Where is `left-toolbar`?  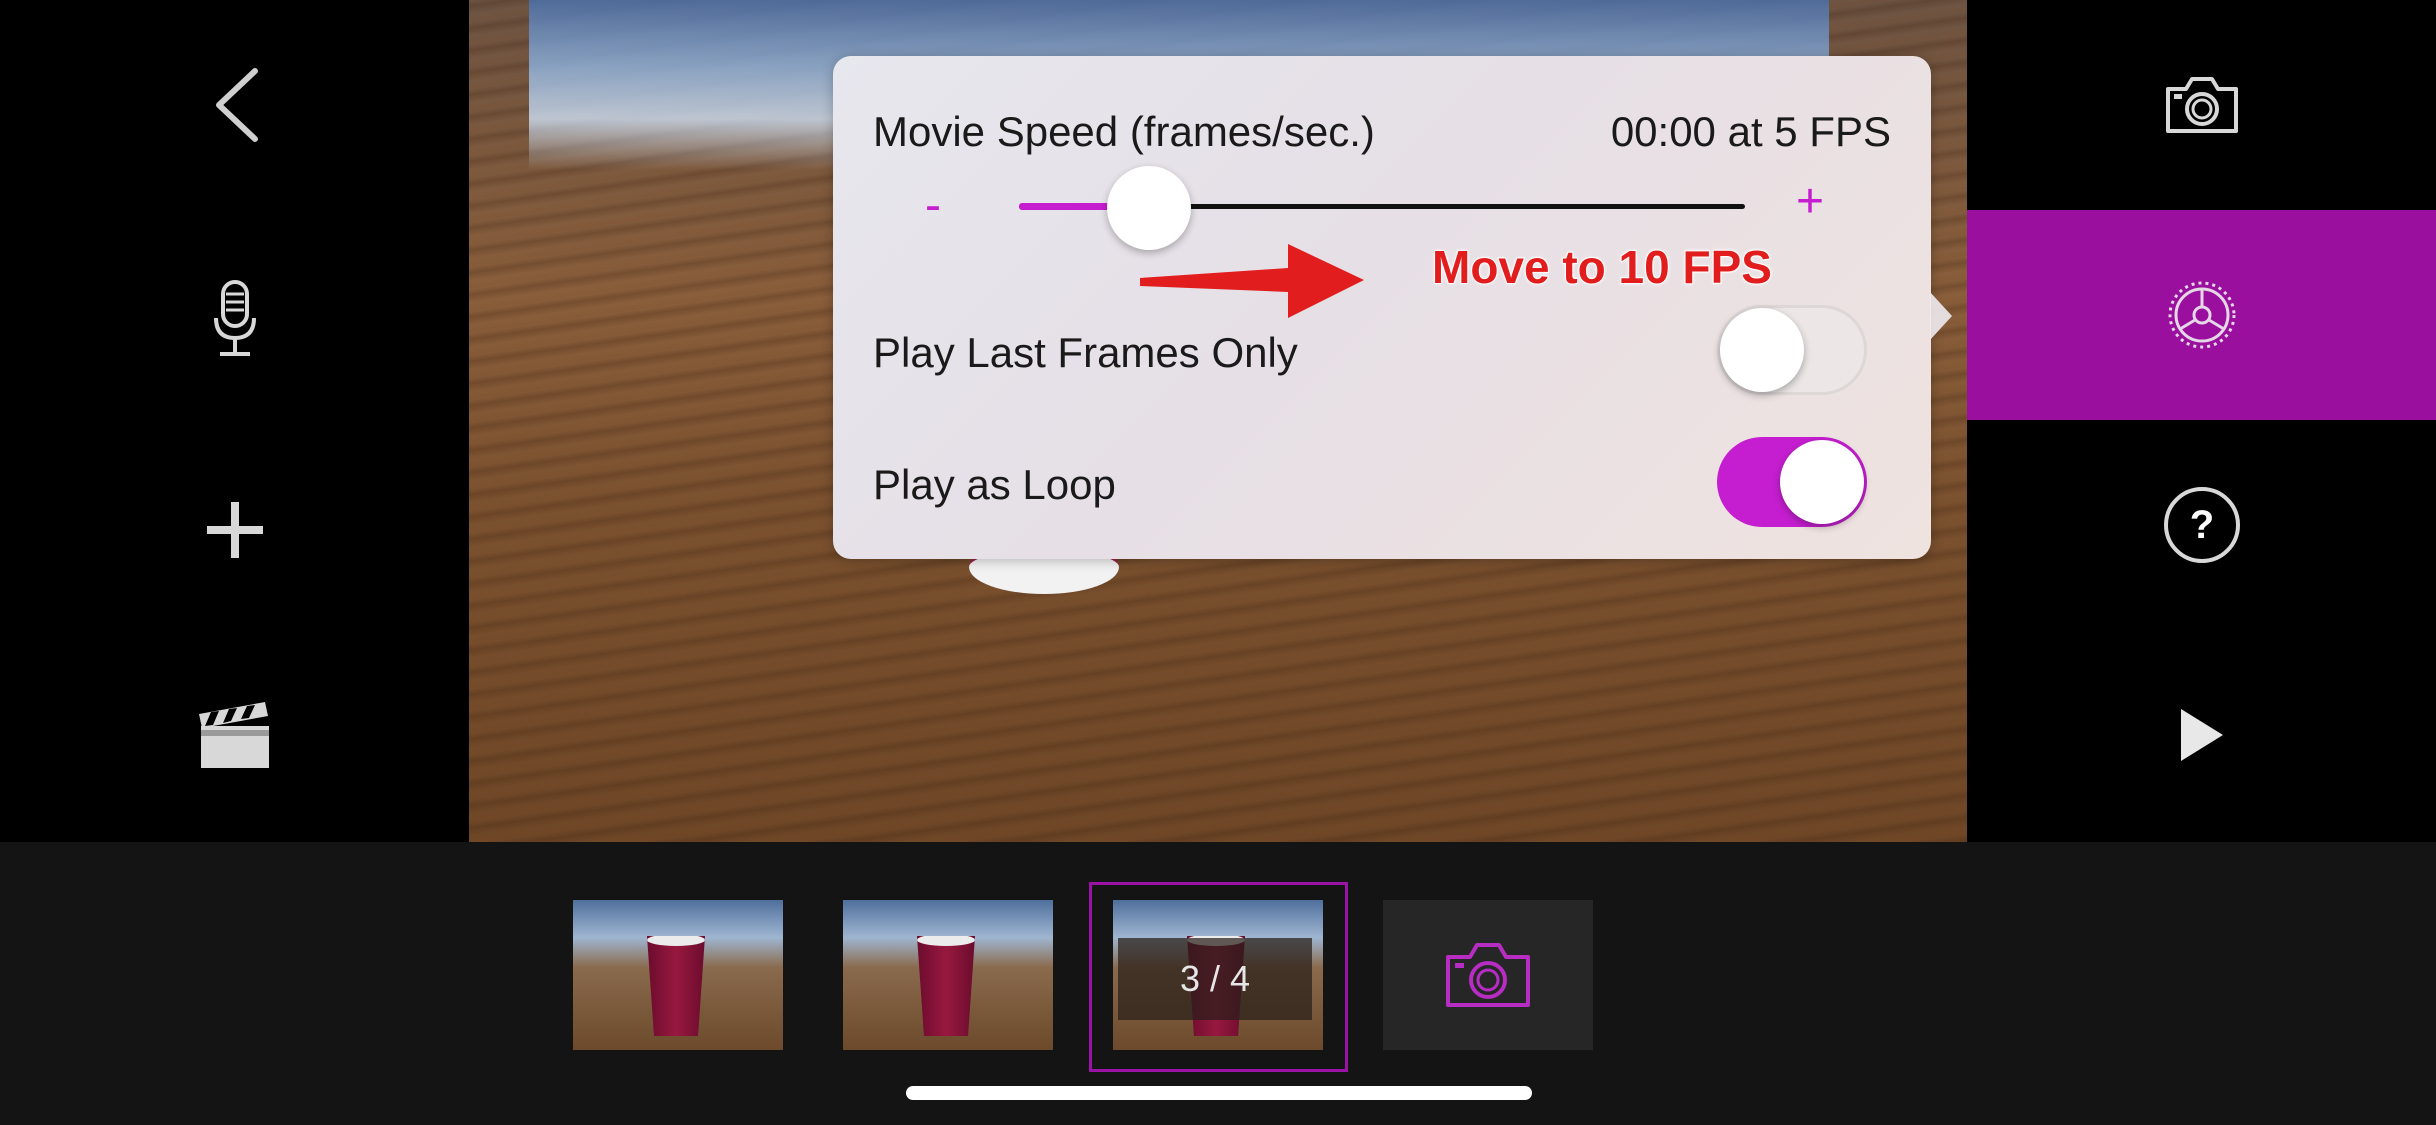 left-toolbar is located at coordinates (234, 421).